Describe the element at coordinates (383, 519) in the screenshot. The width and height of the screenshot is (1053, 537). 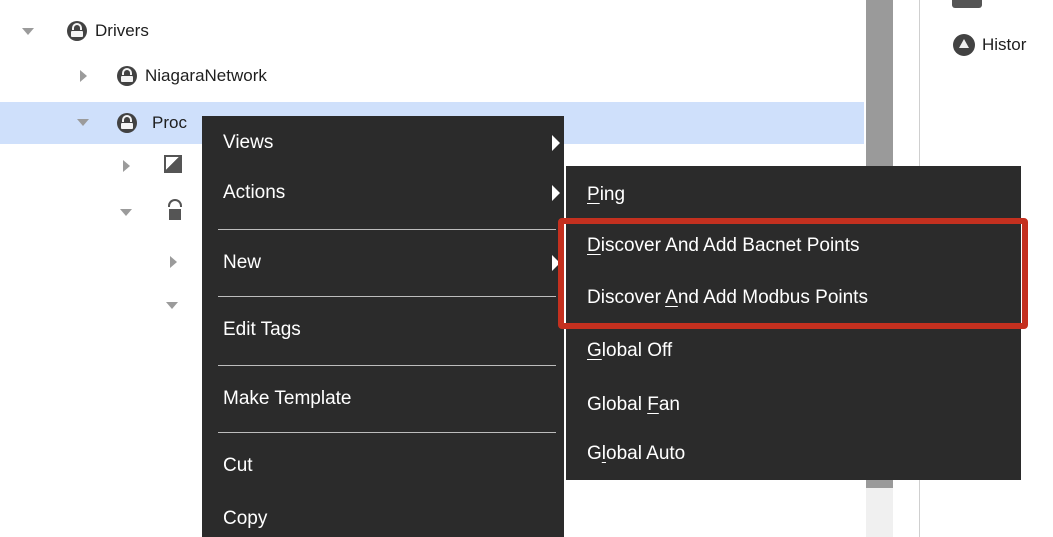
I see `menu-item-copy: Copy` at that location.